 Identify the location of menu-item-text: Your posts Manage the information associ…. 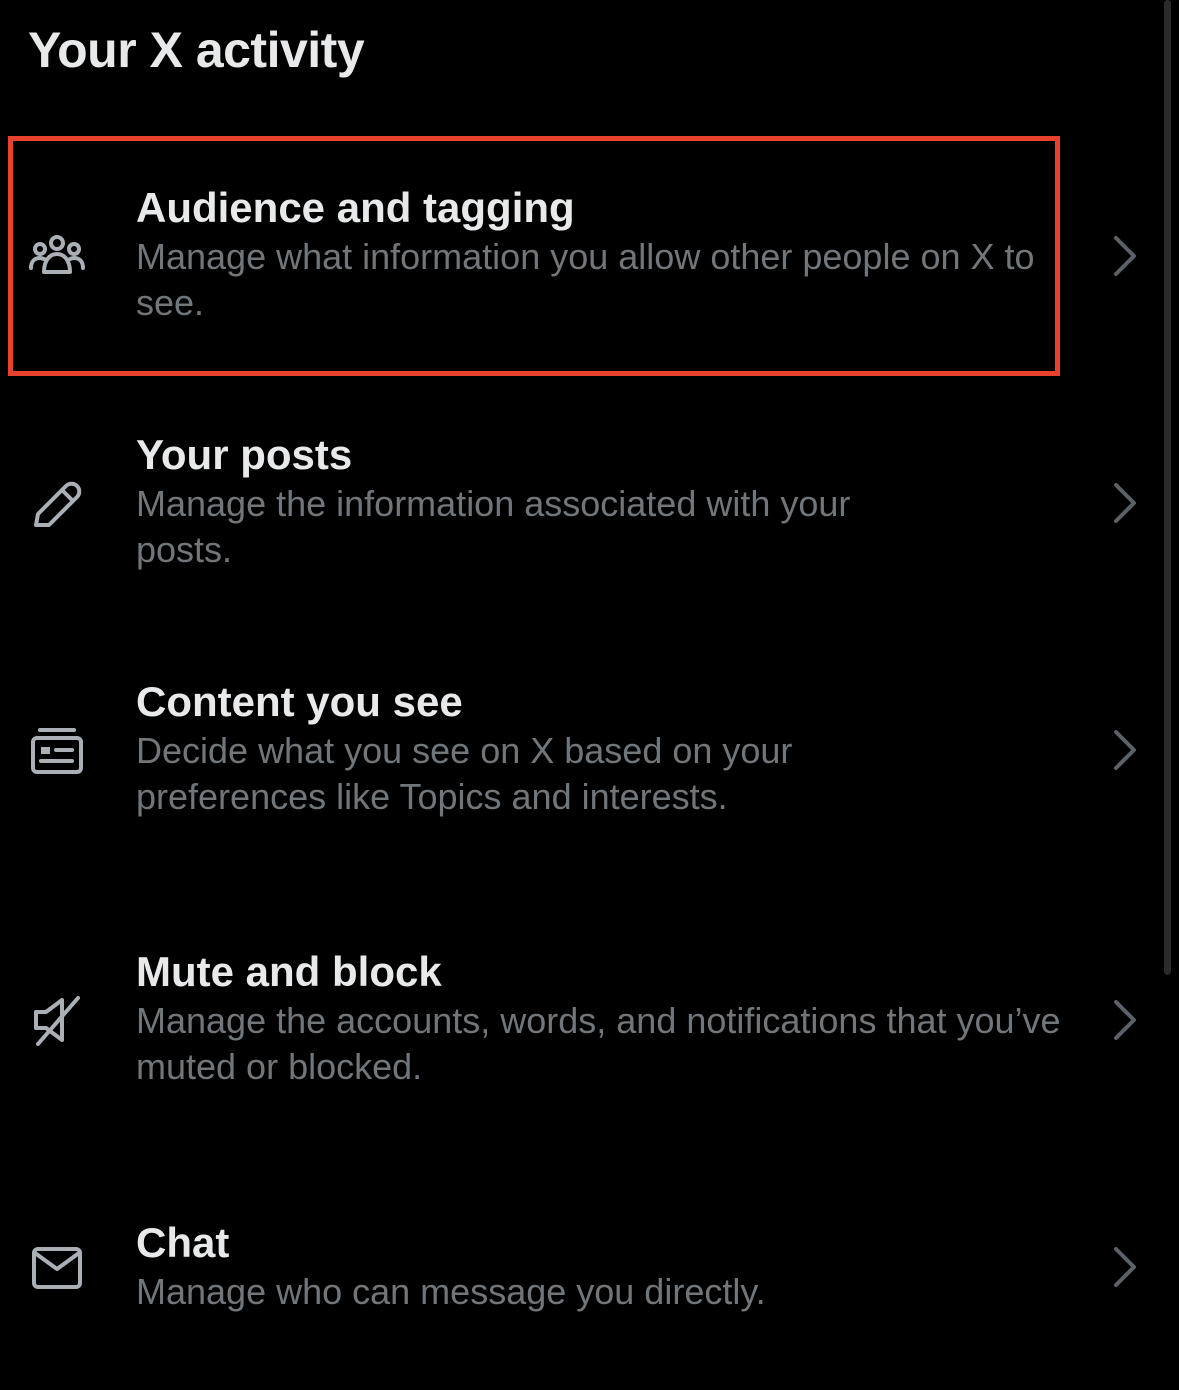
(603, 501).